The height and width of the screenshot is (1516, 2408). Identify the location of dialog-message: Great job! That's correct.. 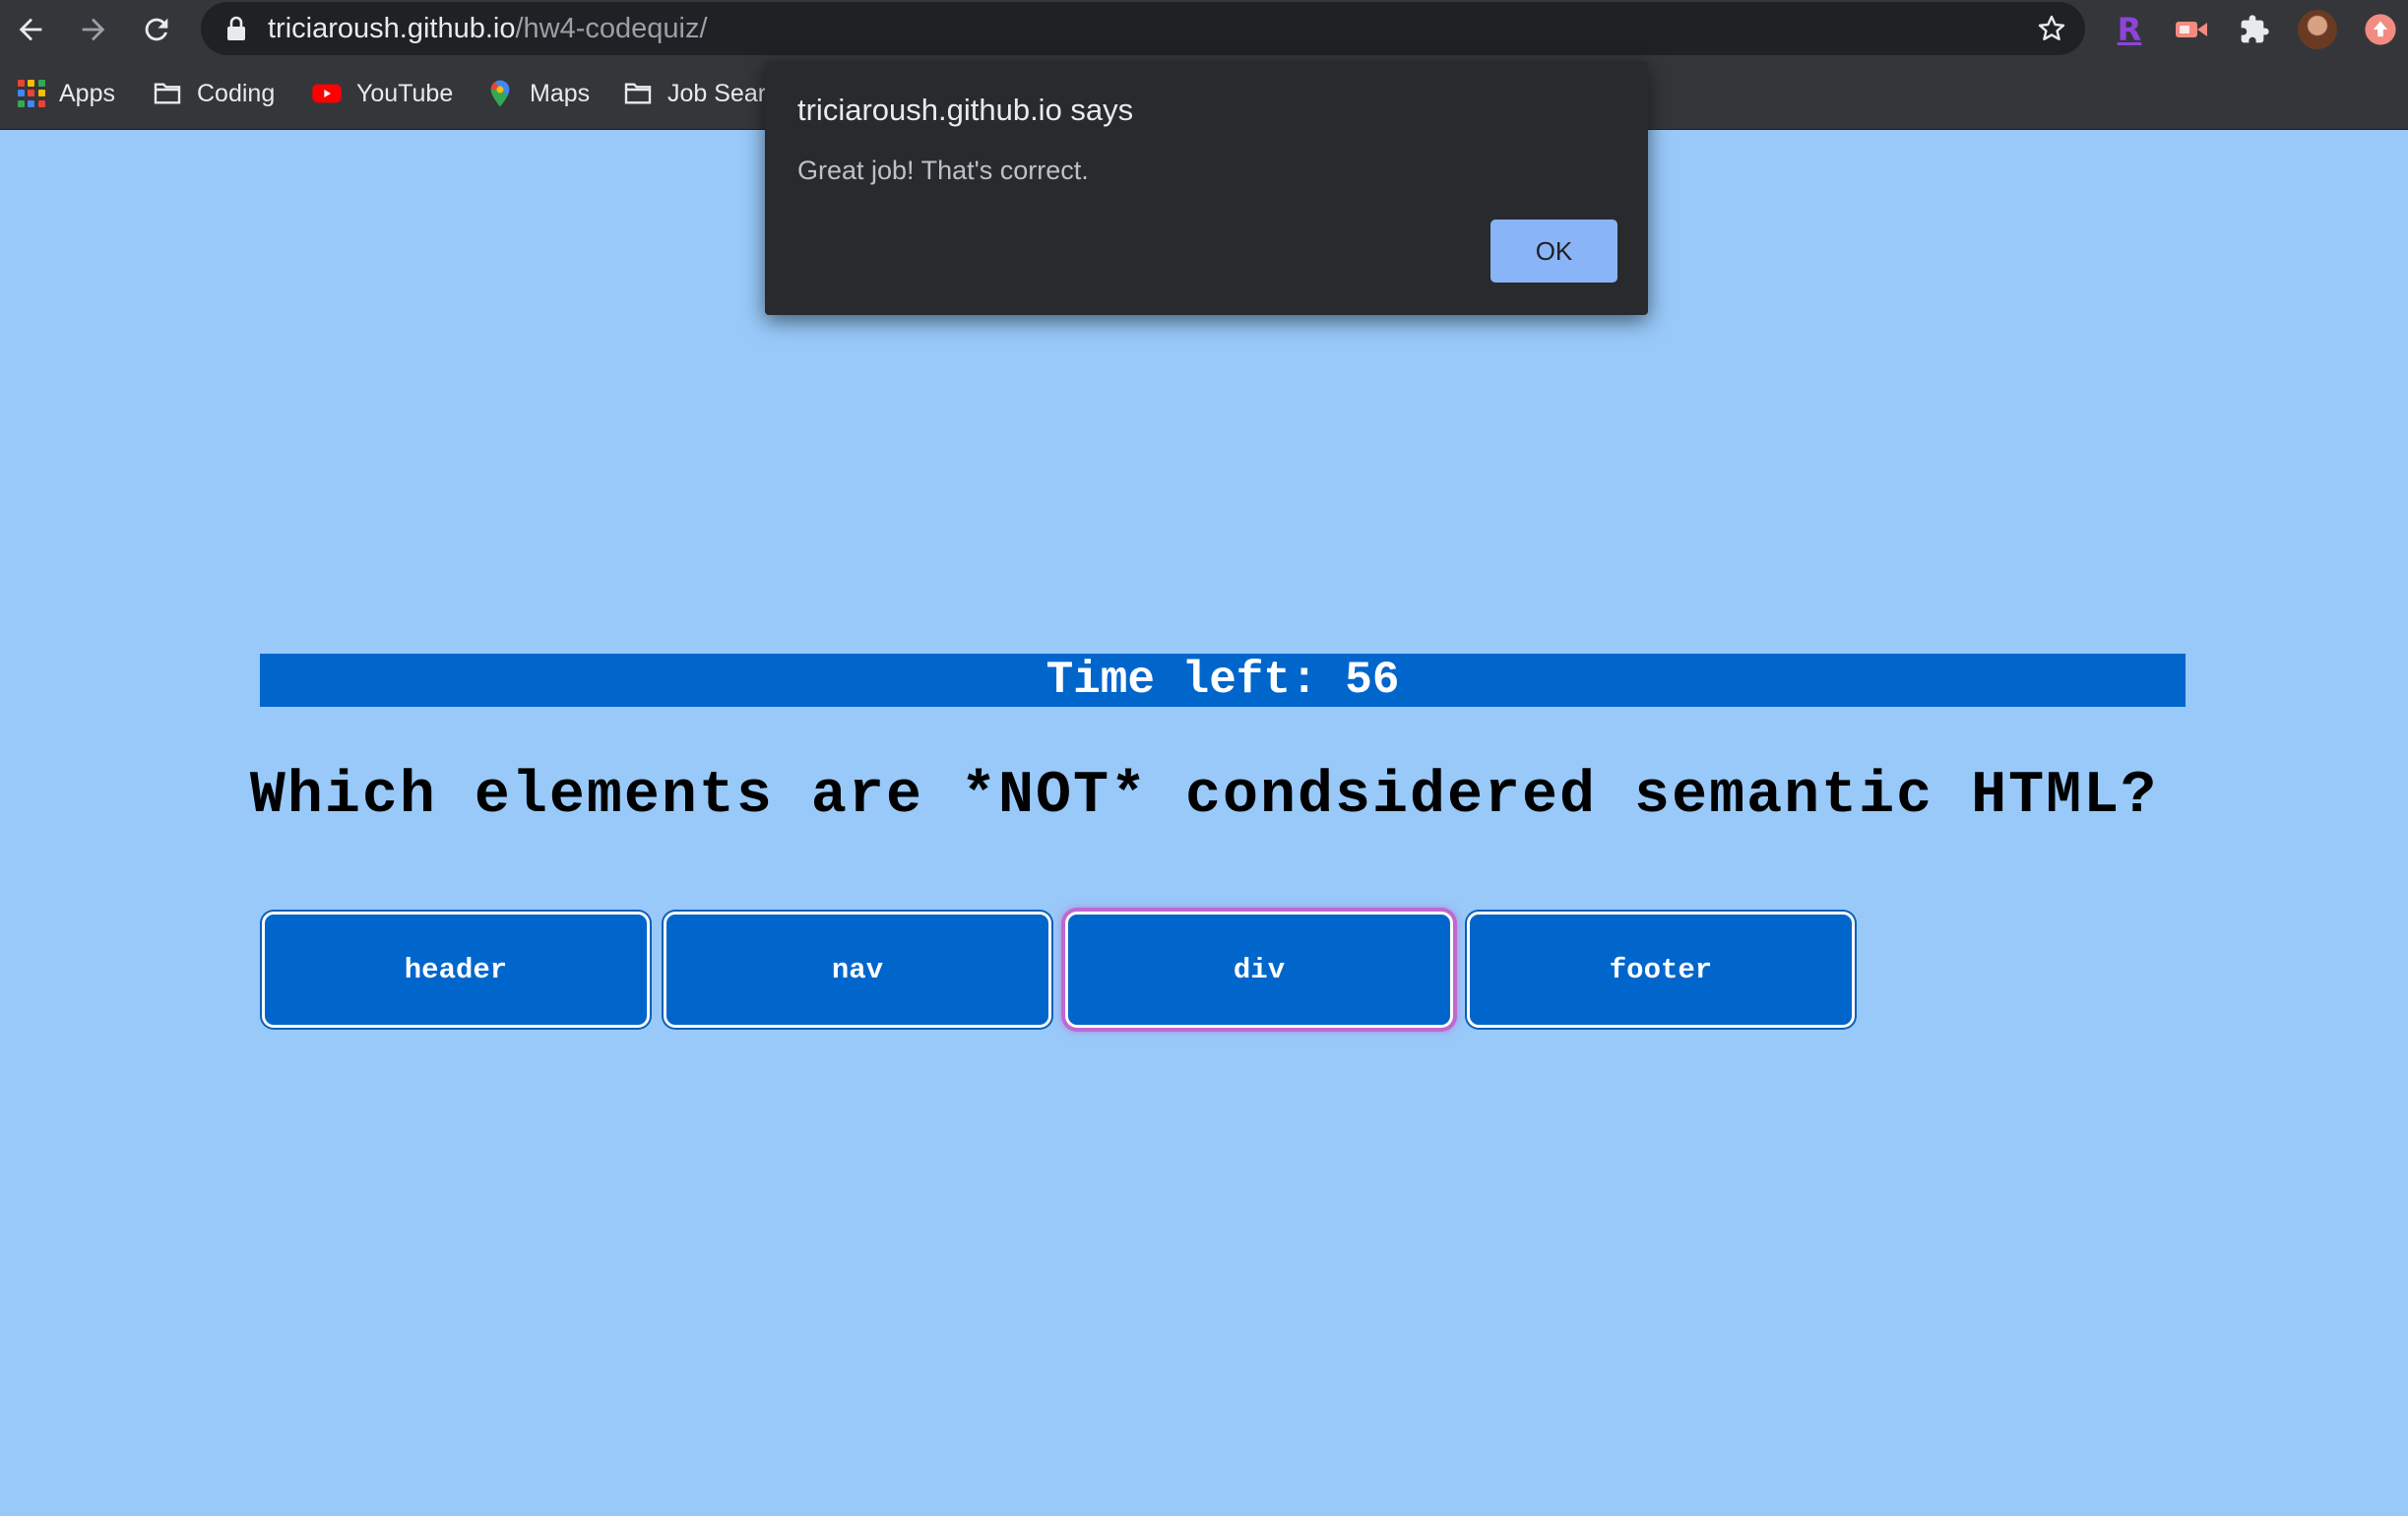
(943, 170).